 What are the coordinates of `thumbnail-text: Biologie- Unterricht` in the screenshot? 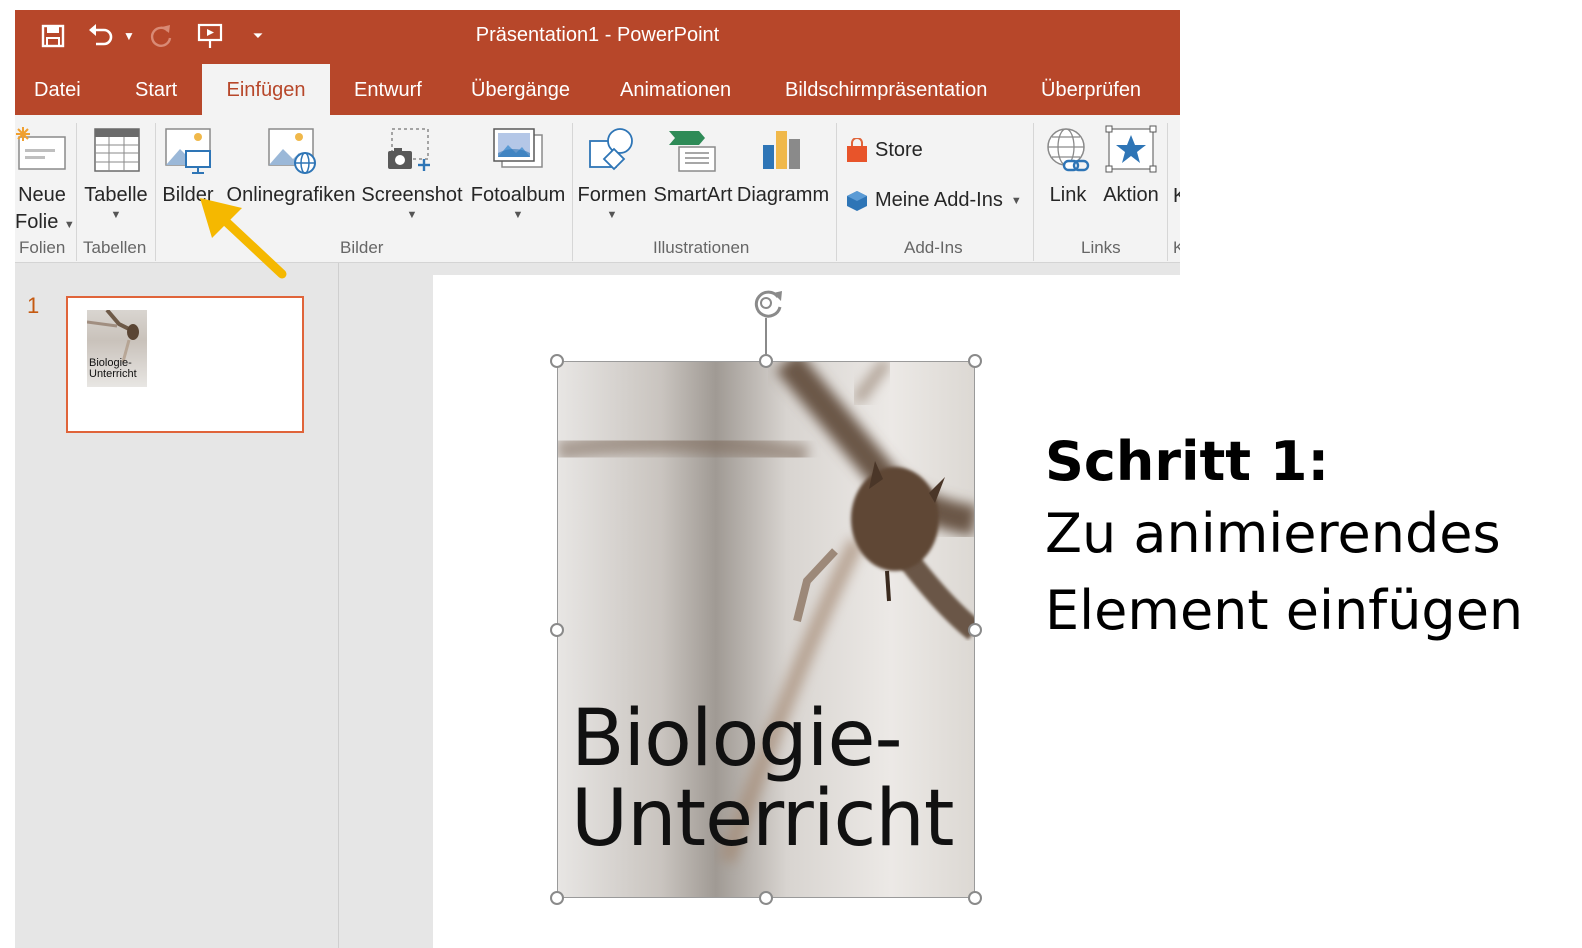 It's located at (113, 369).